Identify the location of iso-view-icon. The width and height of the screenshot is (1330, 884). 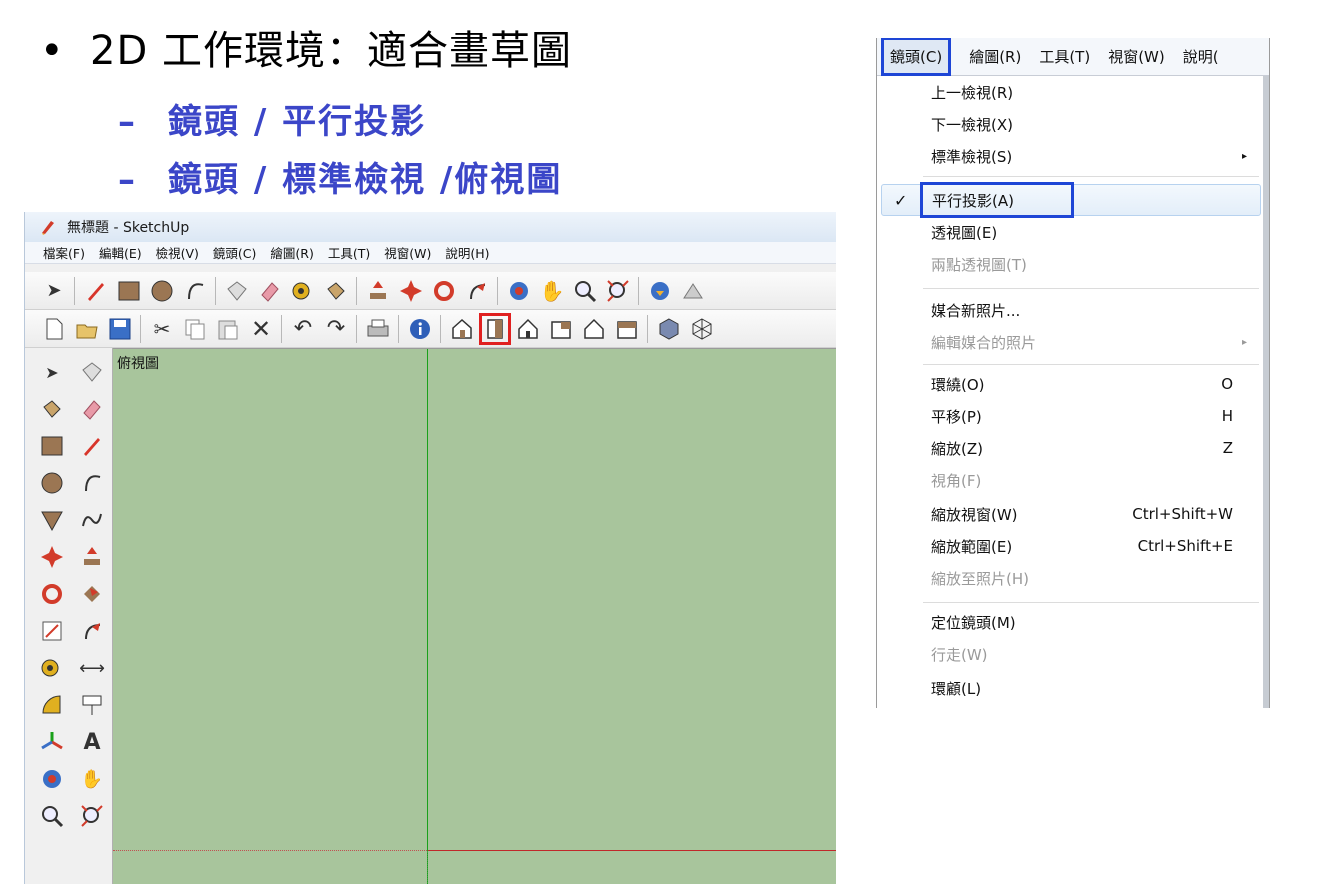
(462, 329).